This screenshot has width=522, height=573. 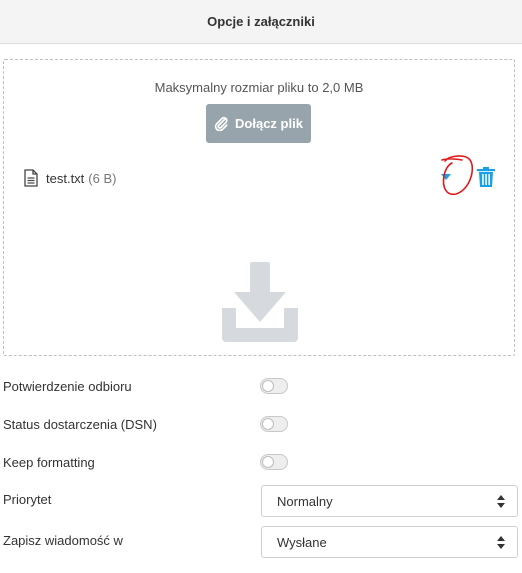 What do you see at coordinates (221, 123) in the screenshot?
I see `paperclip-icon` at bounding box center [221, 123].